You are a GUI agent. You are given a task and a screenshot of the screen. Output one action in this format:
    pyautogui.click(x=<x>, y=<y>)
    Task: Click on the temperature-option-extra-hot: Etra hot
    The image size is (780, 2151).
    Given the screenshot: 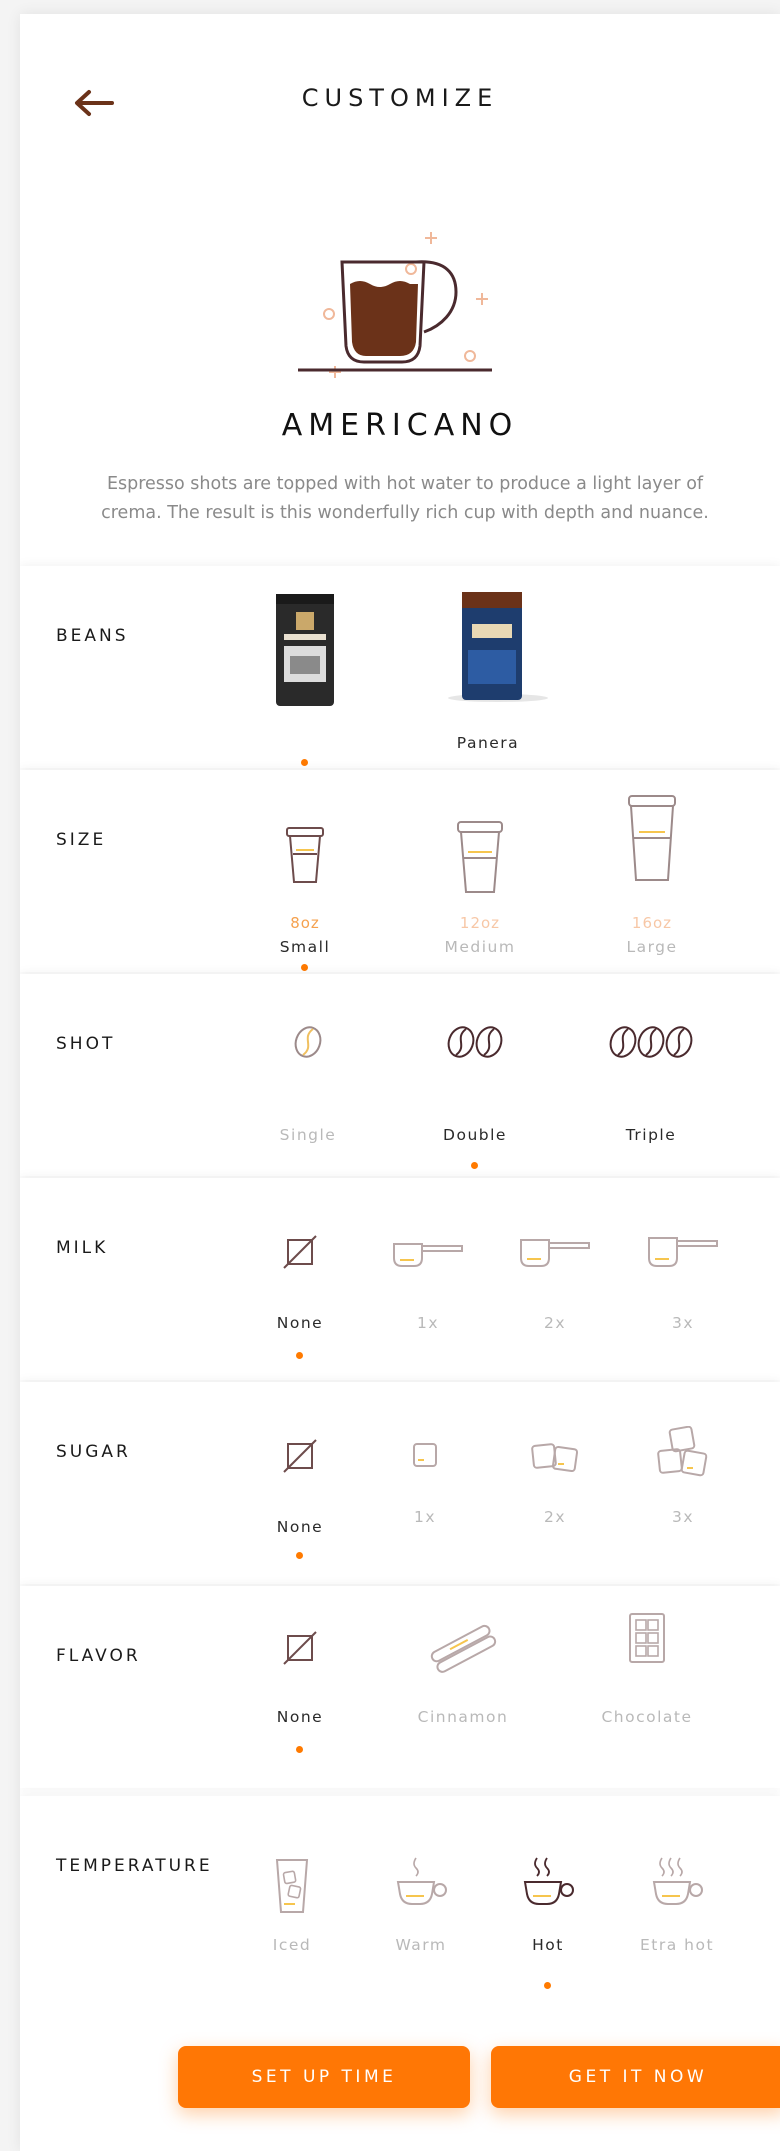 What is the action you would take?
    pyautogui.click(x=677, y=1897)
    